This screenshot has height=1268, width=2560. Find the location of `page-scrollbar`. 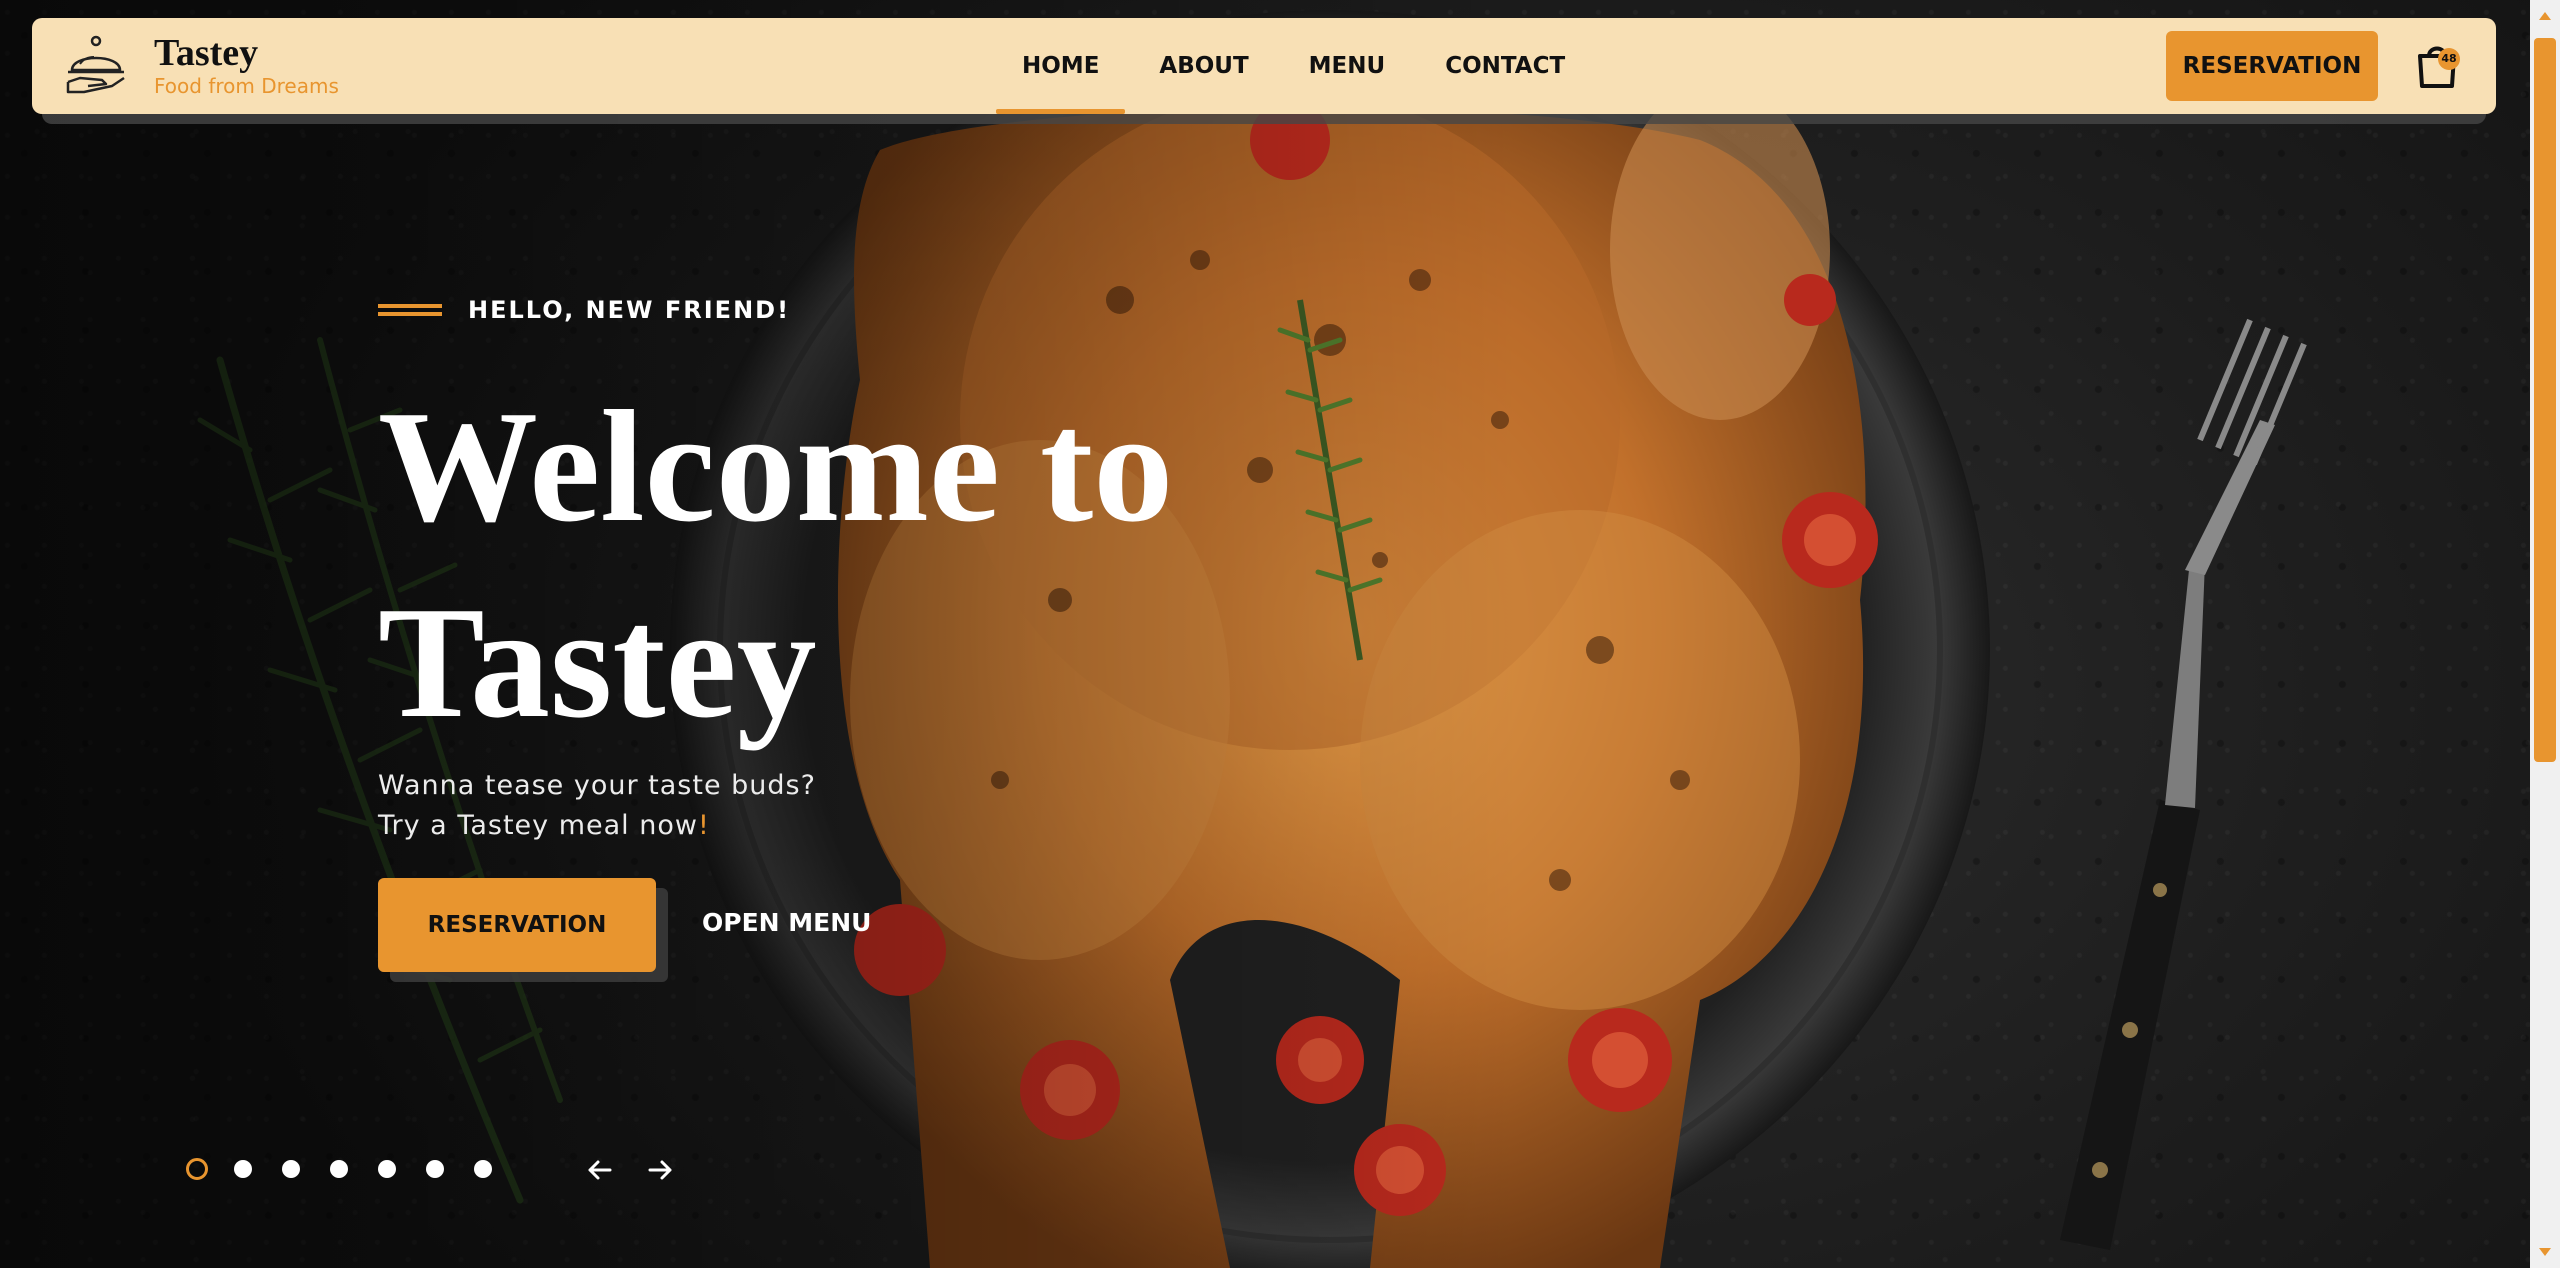

page-scrollbar is located at coordinates (2545, 634).